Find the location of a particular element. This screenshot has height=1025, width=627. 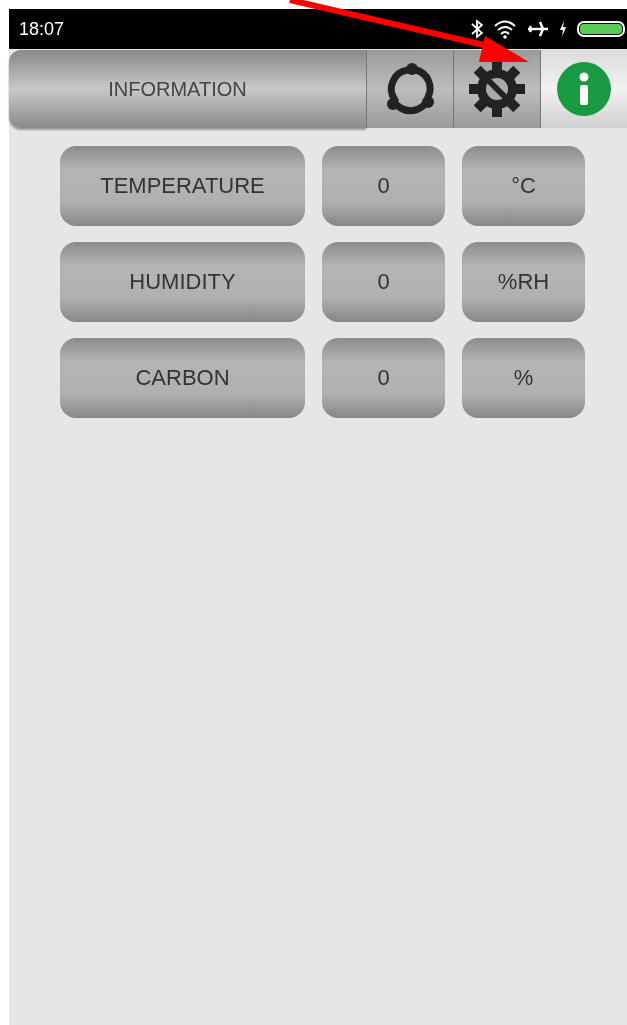

reading-unit: % is located at coordinates (523, 378).